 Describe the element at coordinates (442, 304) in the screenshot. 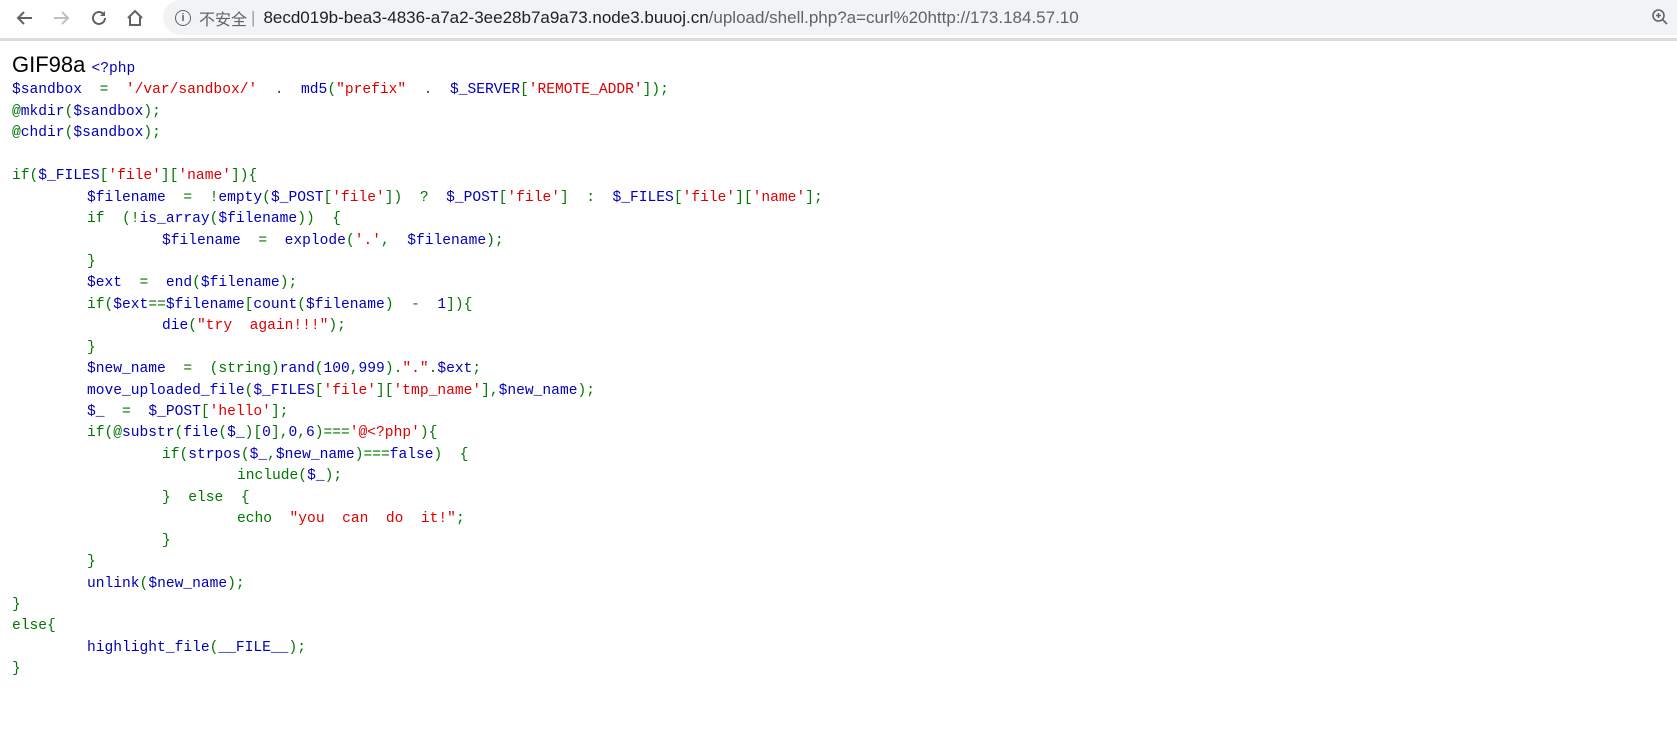

I see `code-token: 1` at that location.